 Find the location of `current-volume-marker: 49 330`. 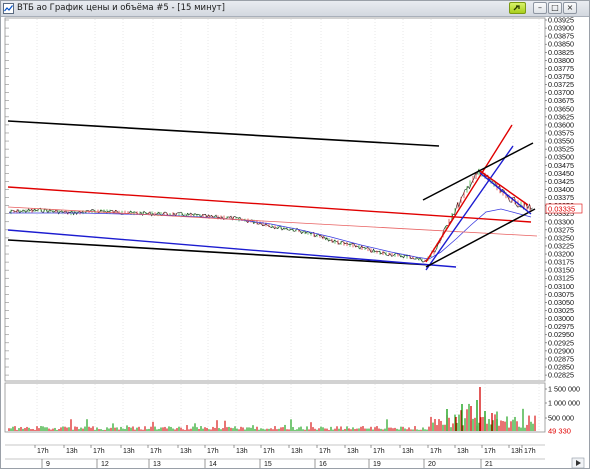

current-volume-marker: 49 330 is located at coordinates (560, 431).